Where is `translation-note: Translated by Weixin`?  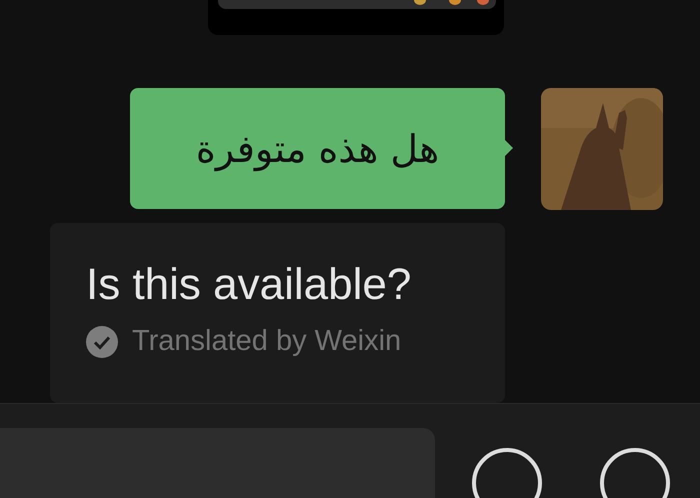 translation-note: Translated by Weixin is located at coordinates (267, 341).